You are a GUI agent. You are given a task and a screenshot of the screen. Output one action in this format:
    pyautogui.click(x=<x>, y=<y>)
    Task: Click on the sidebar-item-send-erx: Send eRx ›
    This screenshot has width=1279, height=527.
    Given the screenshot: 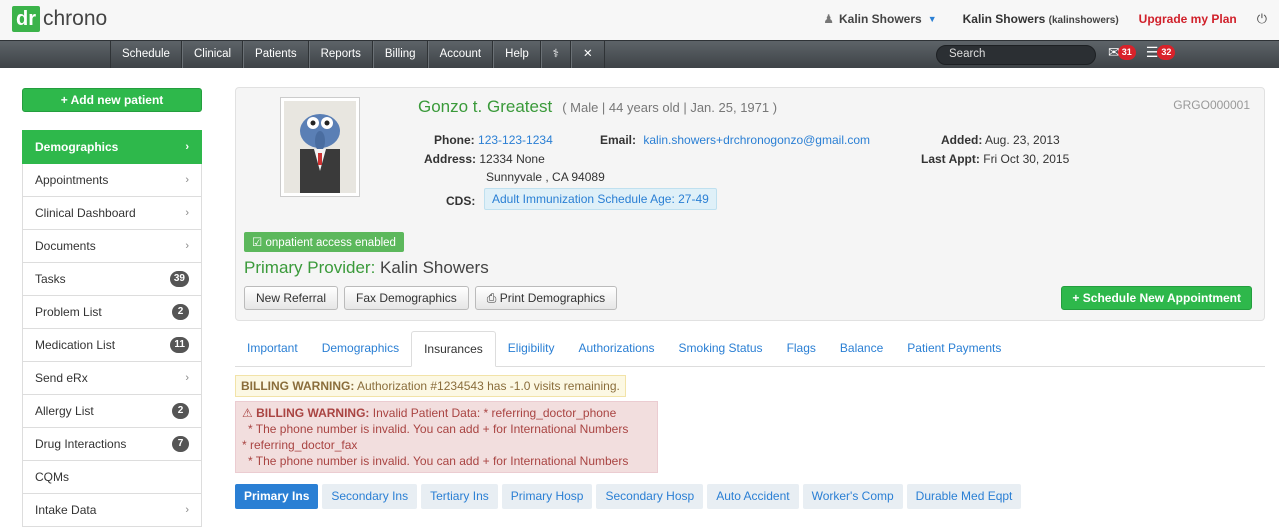 What is the action you would take?
    pyautogui.click(x=112, y=378)
    